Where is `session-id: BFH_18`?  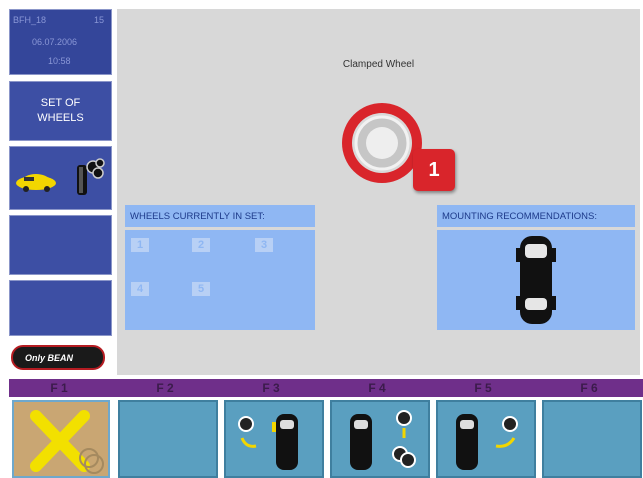 session-id: BFH_18 is located at coordinates (30, 20).